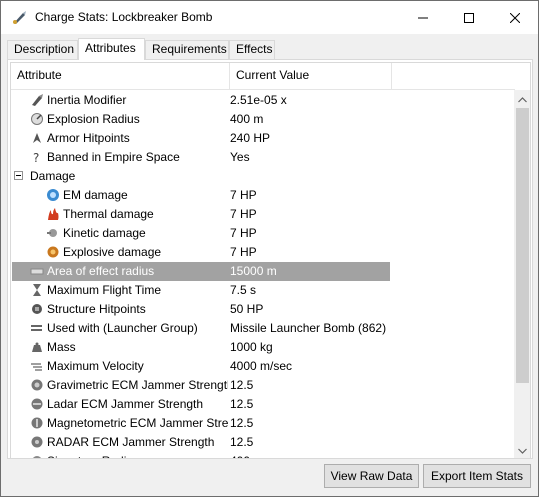 This screenshot has width=539, height=497. What do you see at coordinates (37, 442) in the screenshot?
I see `radar-icon` at bounding box center [37, 442].